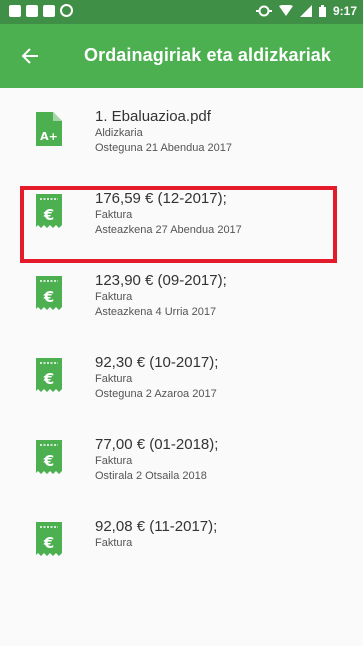 This screenshot has height=646, width=363. Describe the element at coordinates (153, 116) in the screenshot. I see `item-title: 1. Ebaluazioa.pdf` at that location.